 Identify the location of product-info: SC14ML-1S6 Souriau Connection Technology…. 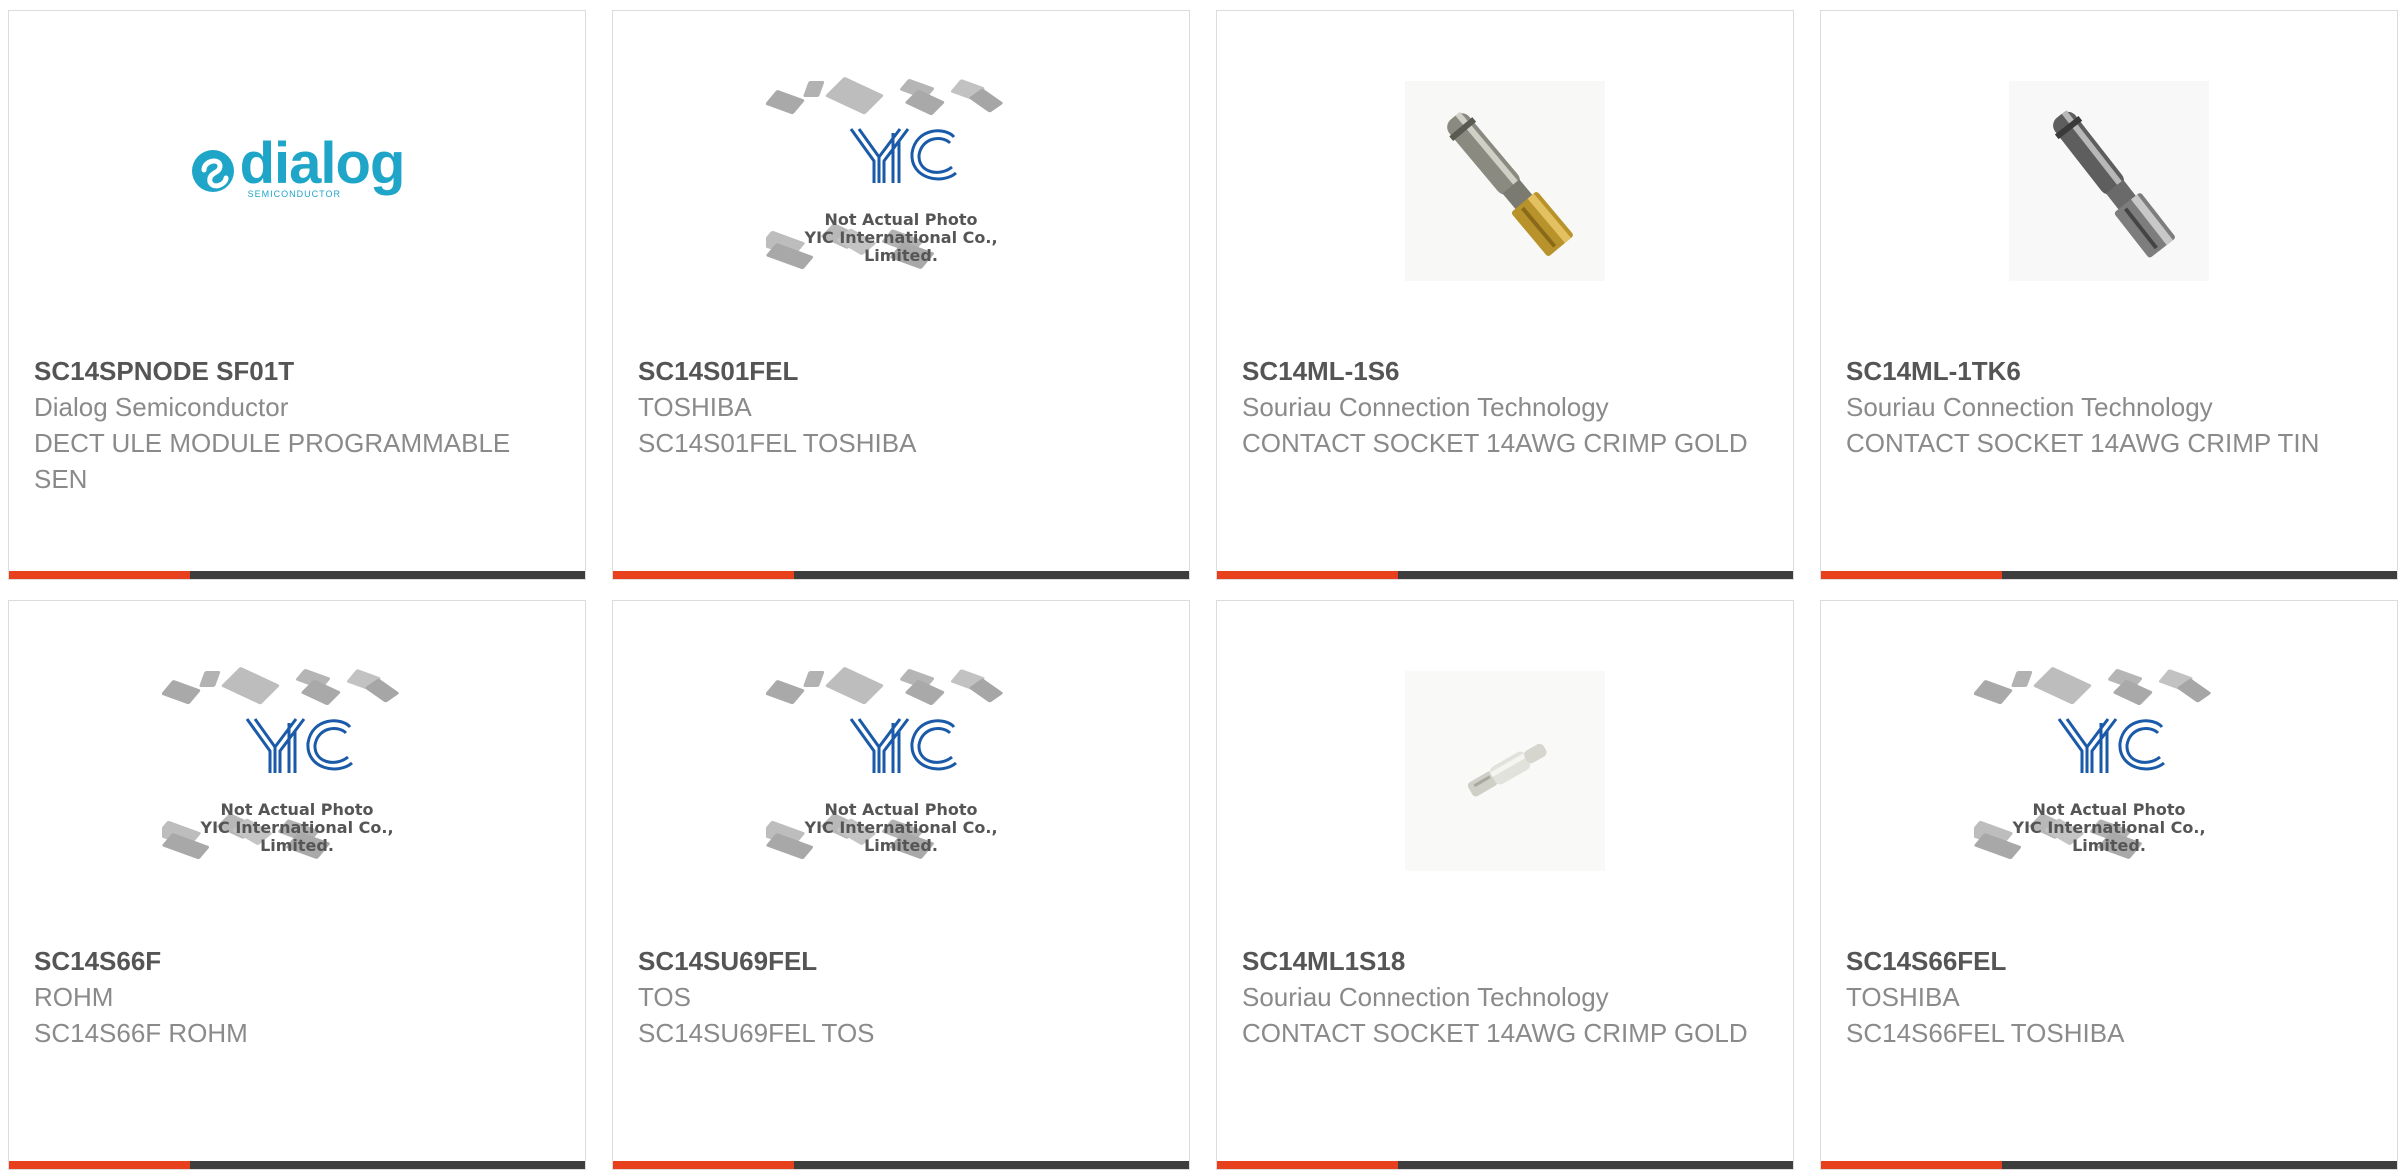
(1507, 407).